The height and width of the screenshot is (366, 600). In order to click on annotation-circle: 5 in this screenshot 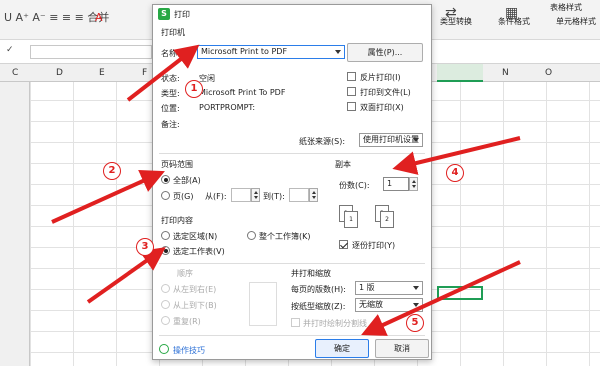, I will do `click(415, 323)`.